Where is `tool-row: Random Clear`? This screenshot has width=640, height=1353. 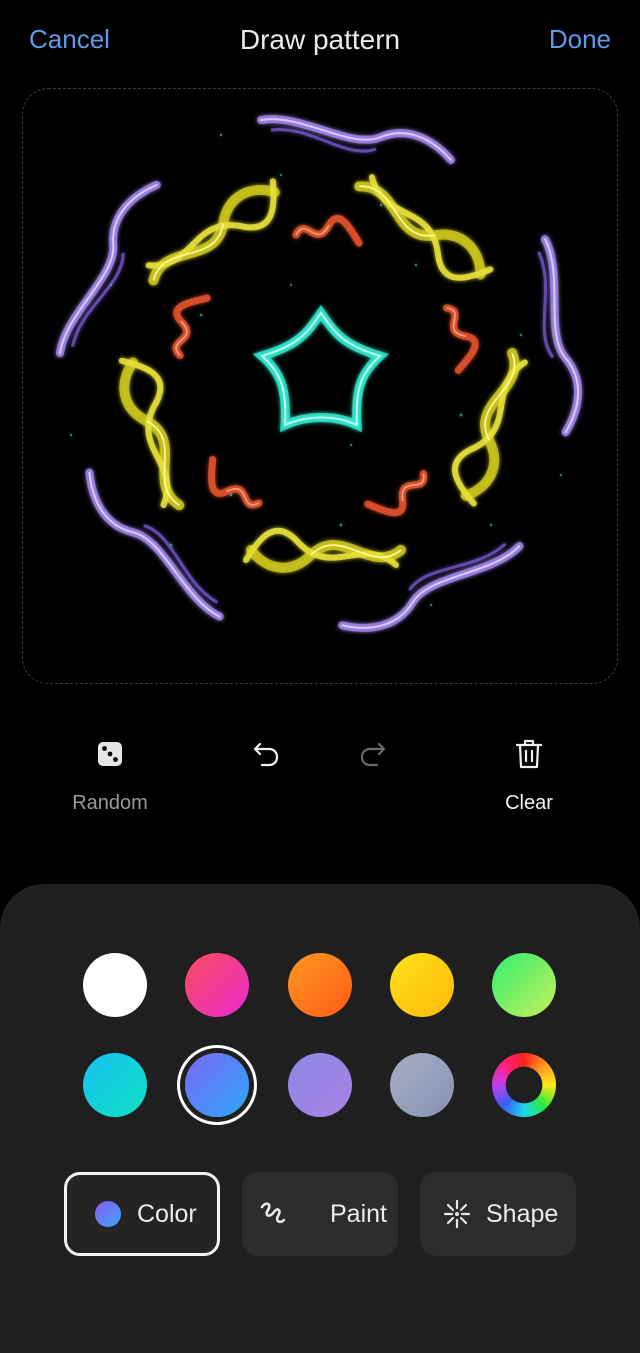 tool-row: Random Clear is located at coordinates (320, 780).